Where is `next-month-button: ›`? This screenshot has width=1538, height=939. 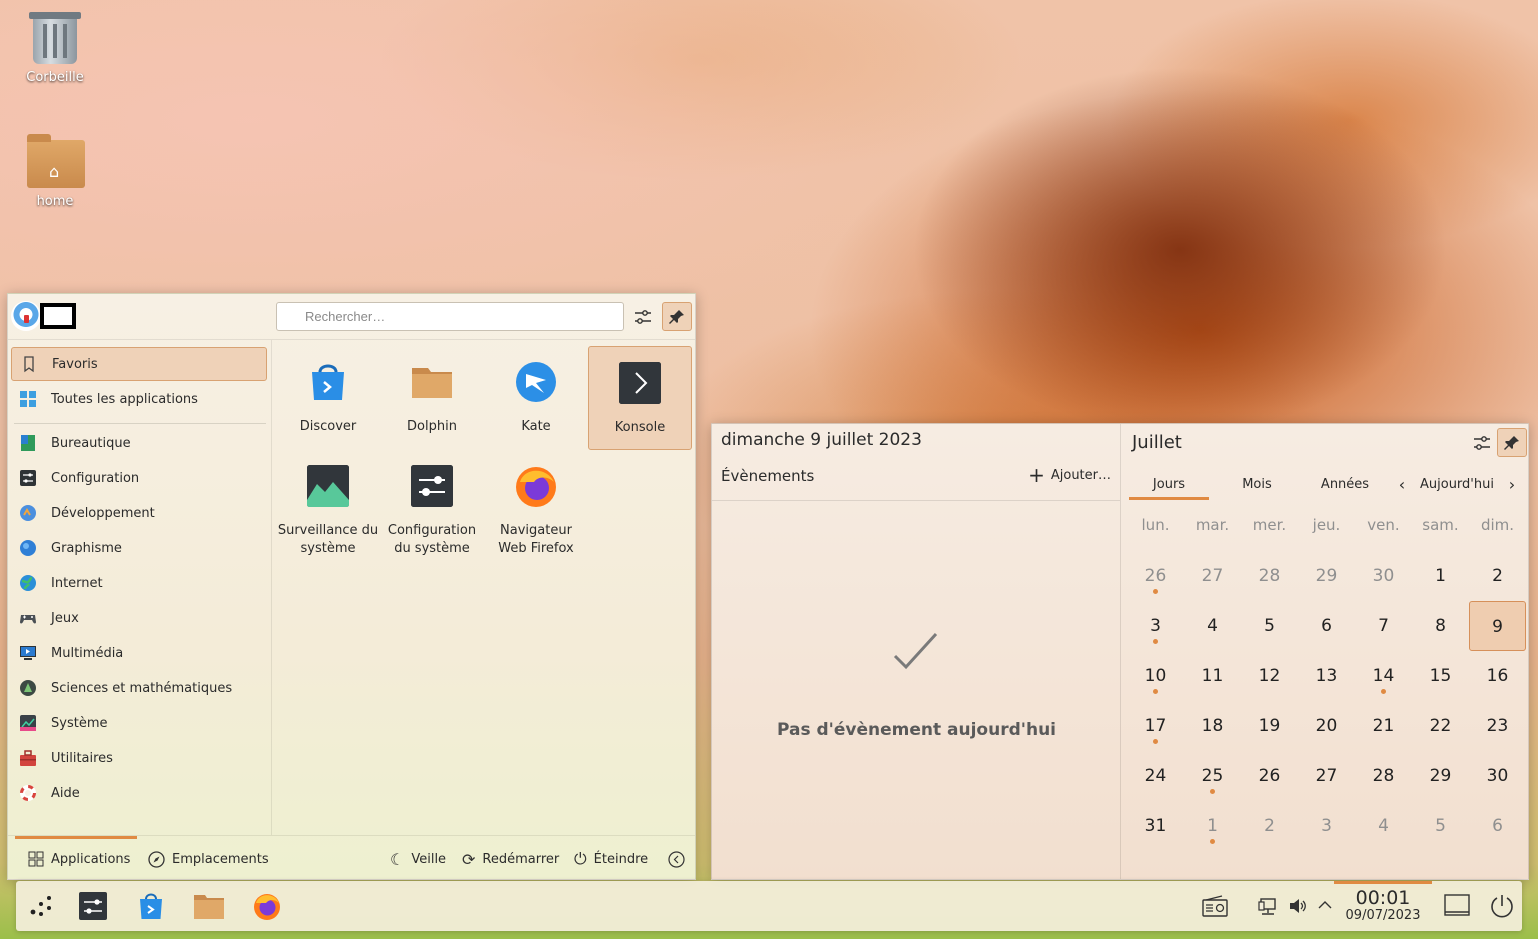
next-month-button: › is located at coordinates (1512, 484).